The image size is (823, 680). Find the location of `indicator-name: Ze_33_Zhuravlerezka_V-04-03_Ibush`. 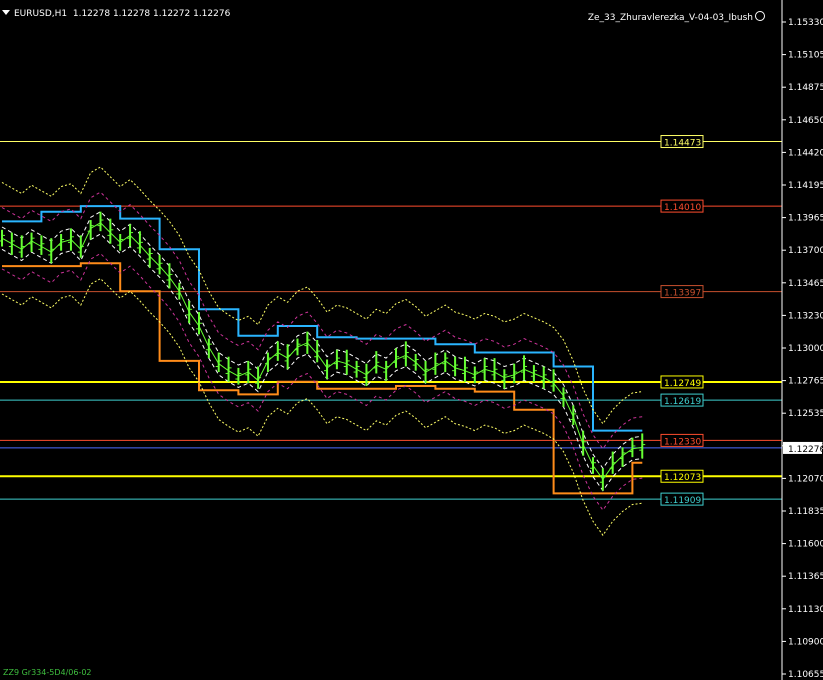

indicator-name: Ze_33_Zhuravlerezka_V-04-03_Ibush is located at coordinates (670, 18).